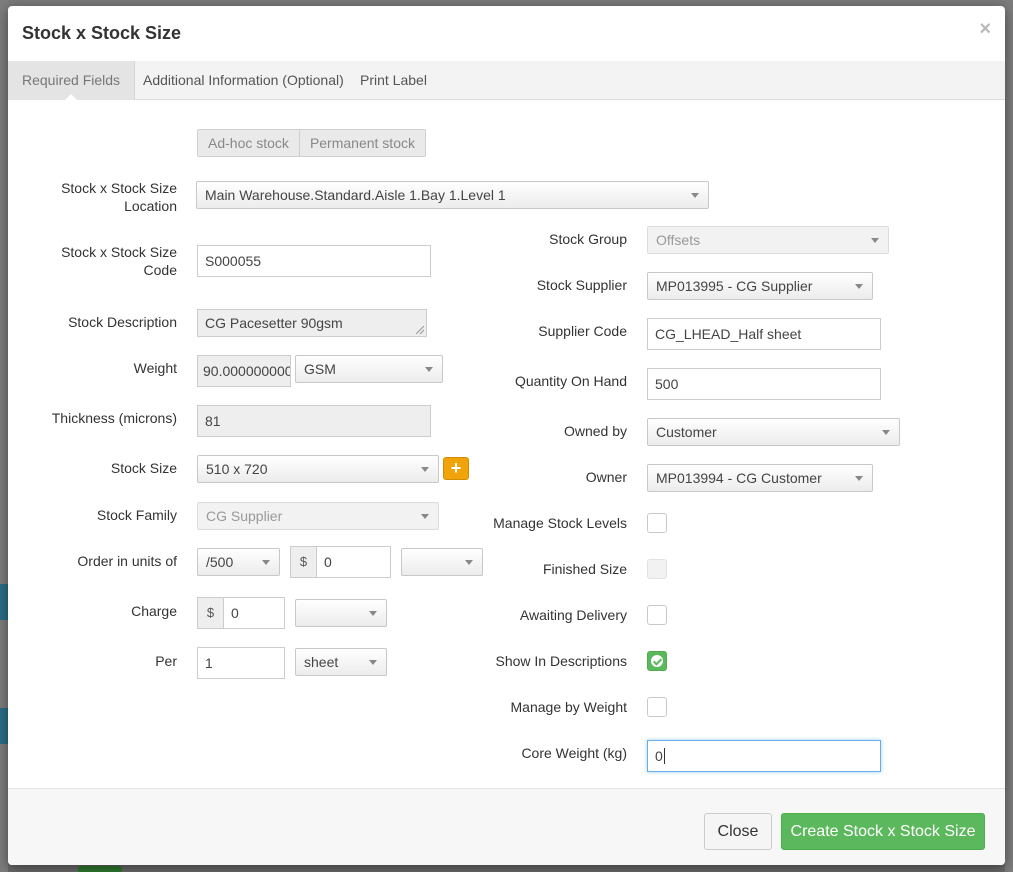 Image resolution: width=1013 pixels, height=872 pixels. Describe the element at coordinates (773, 432) in the screenshot. I see `owned-by-select: Customer` at that location.